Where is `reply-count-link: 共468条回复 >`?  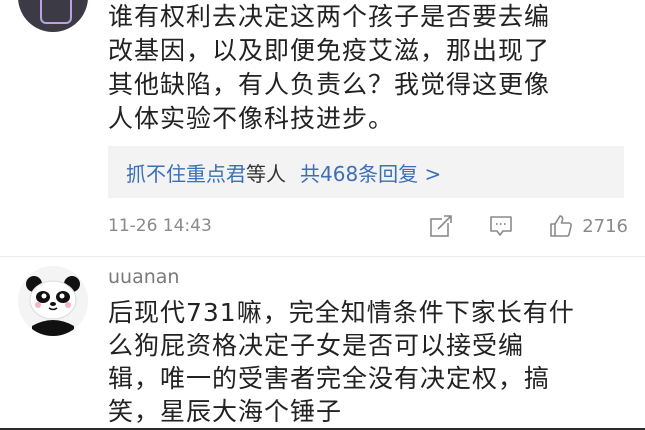
reply-count-link: 共468条回复 > is located at coordinates (370, 172).